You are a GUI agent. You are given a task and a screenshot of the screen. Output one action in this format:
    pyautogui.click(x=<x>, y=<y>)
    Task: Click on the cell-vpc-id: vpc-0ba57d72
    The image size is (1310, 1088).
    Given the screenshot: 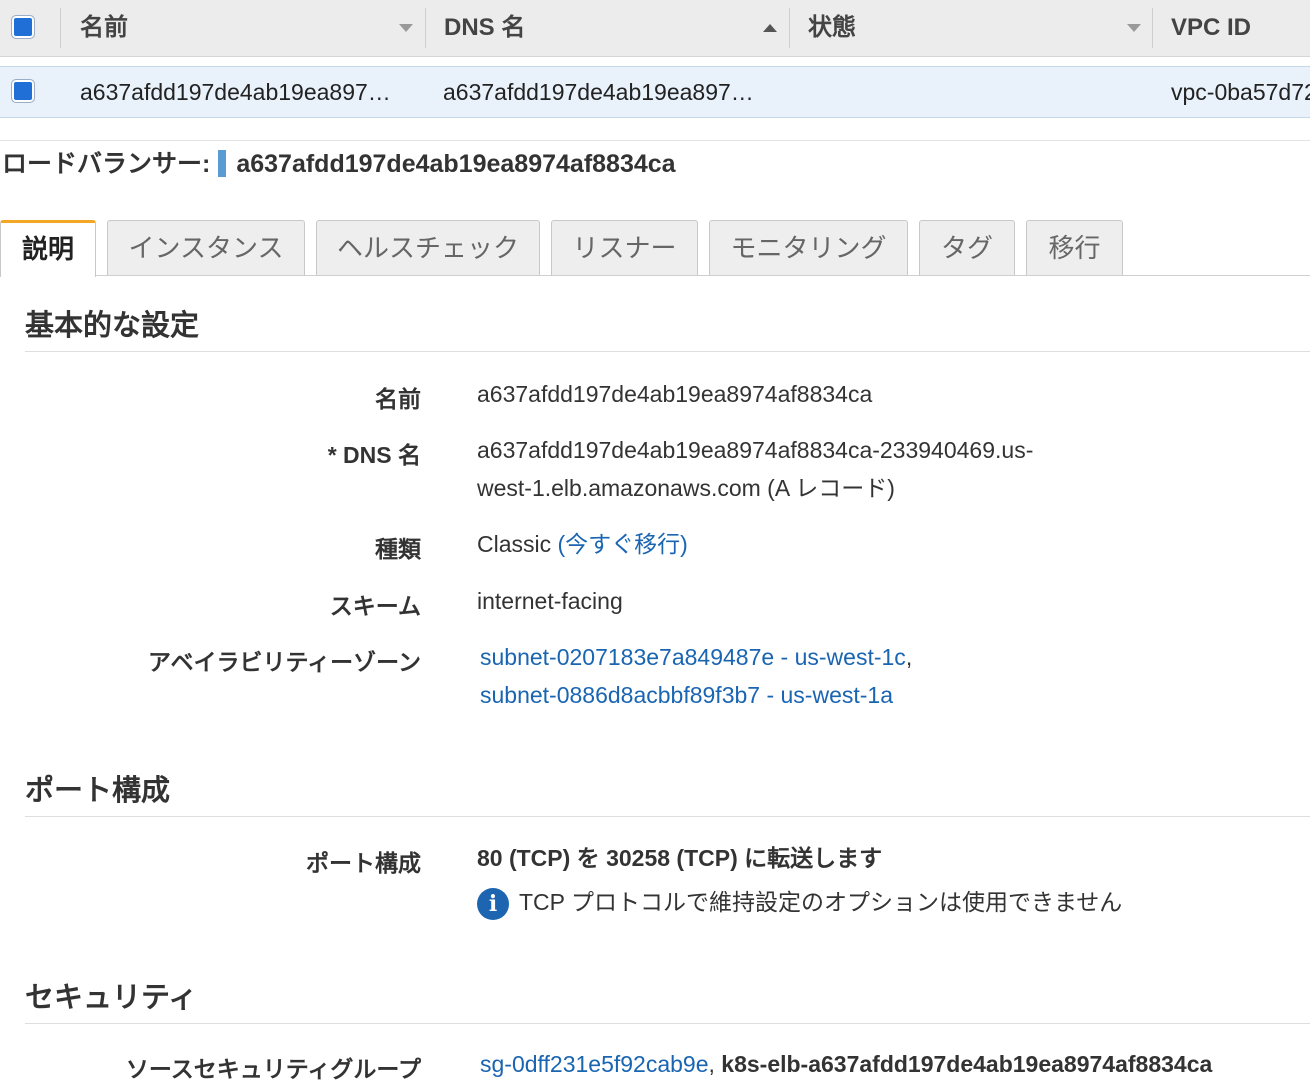 What is the action you would take?
    pyautogui.click(x=1240, y=92)
    